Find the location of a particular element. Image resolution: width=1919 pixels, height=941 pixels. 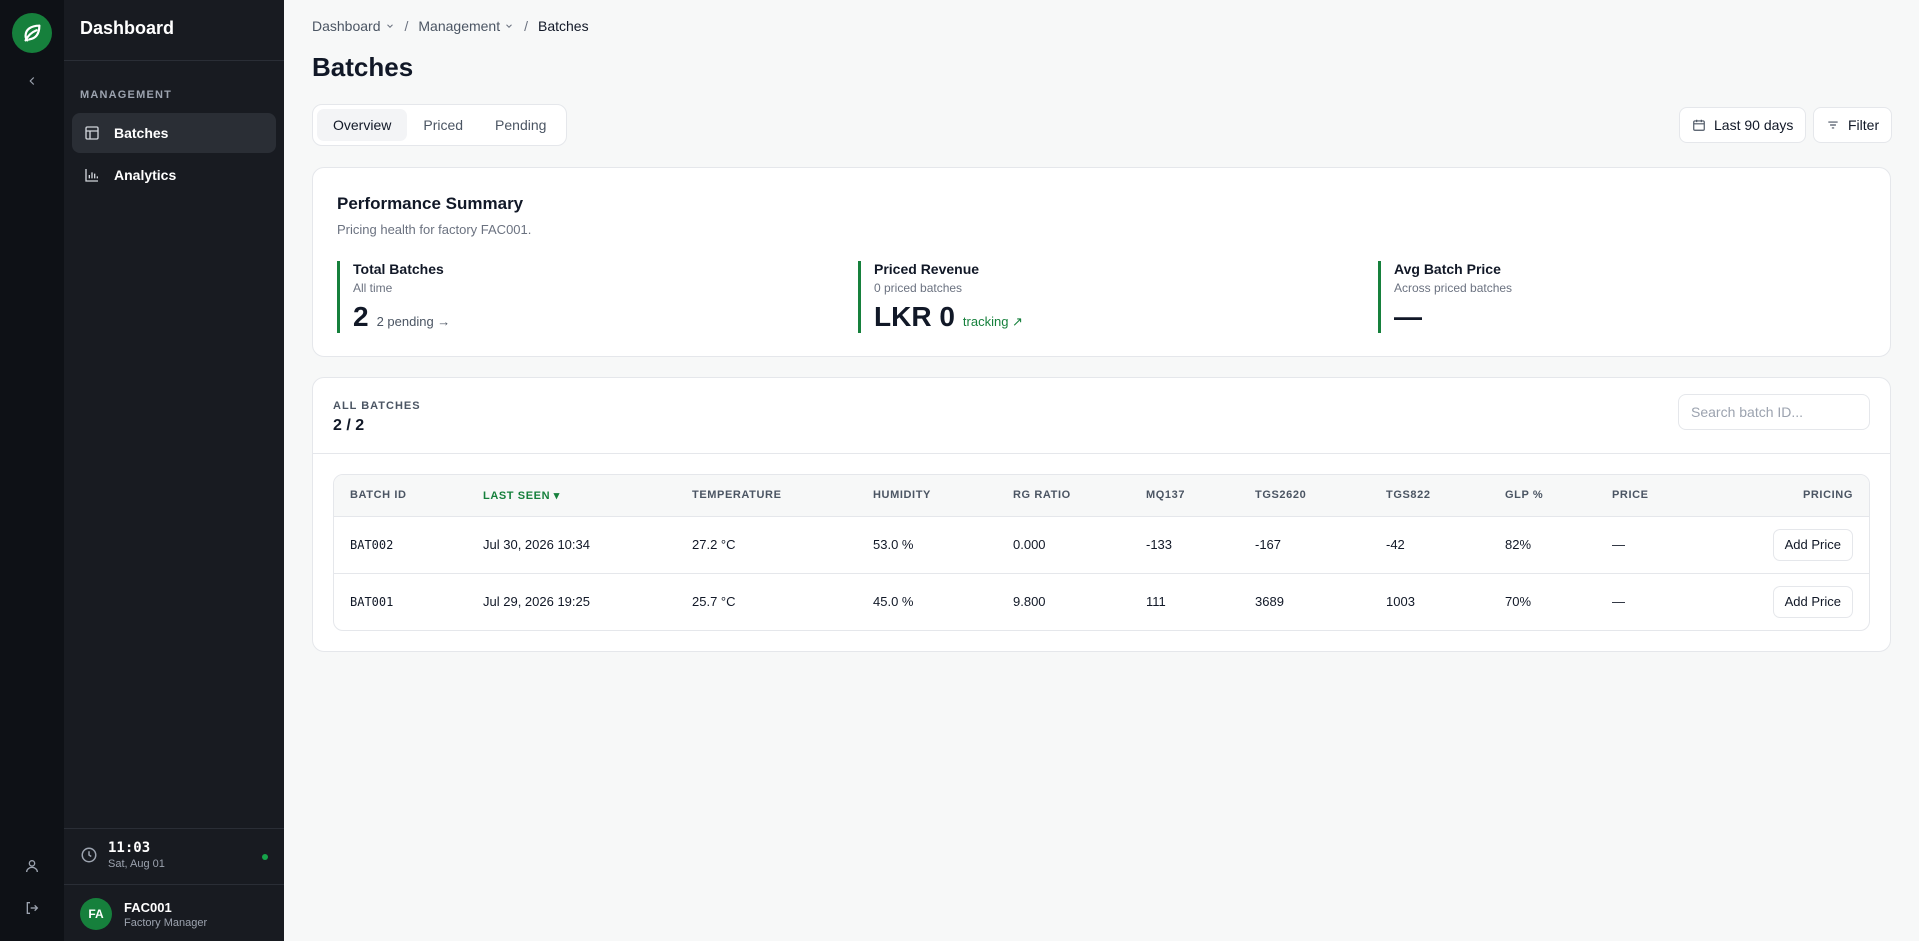

column-header-sorted: LAST SEEN ▾ is located at coordinates (571, 496).